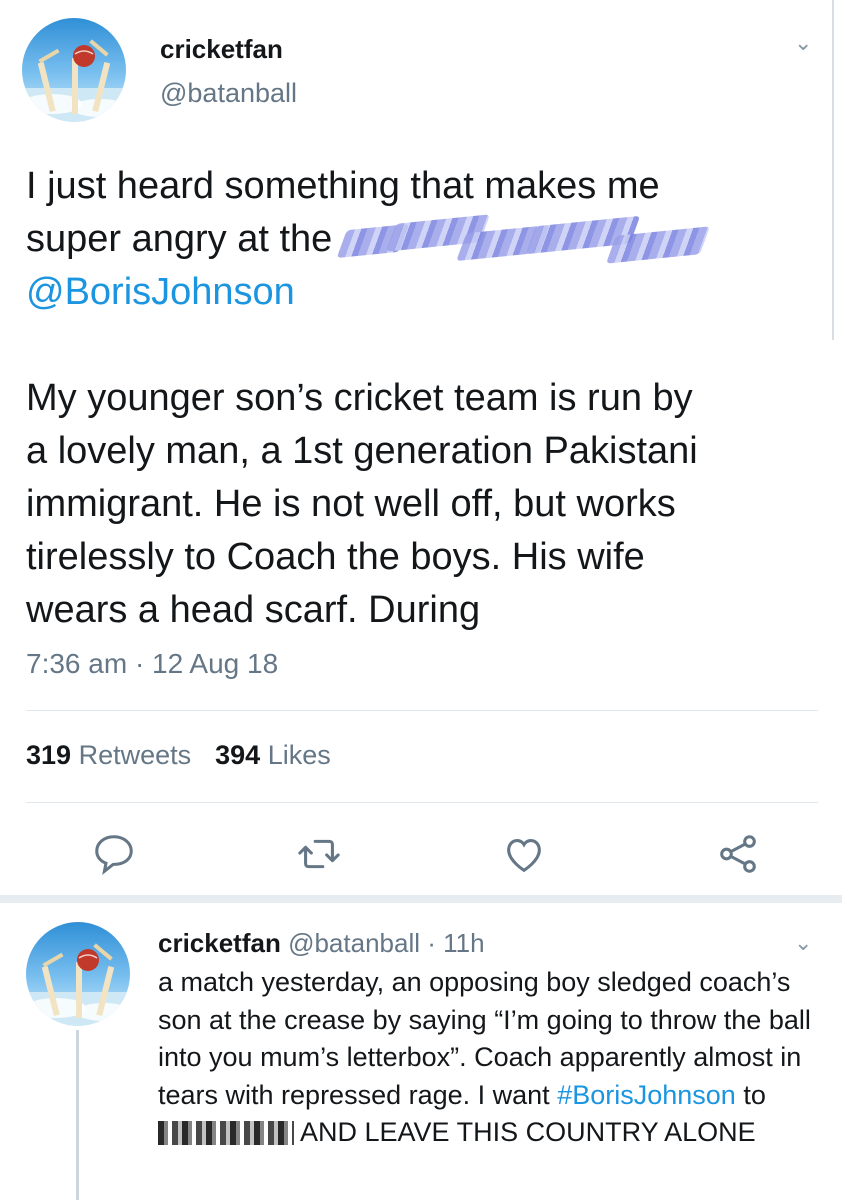 The width and height of the screenshot is (842, 1200). What do you see at coordinates (219, 943) in the screenshot?
I see `reply-author-name: cricketfan` at bounding box center [219, 943].